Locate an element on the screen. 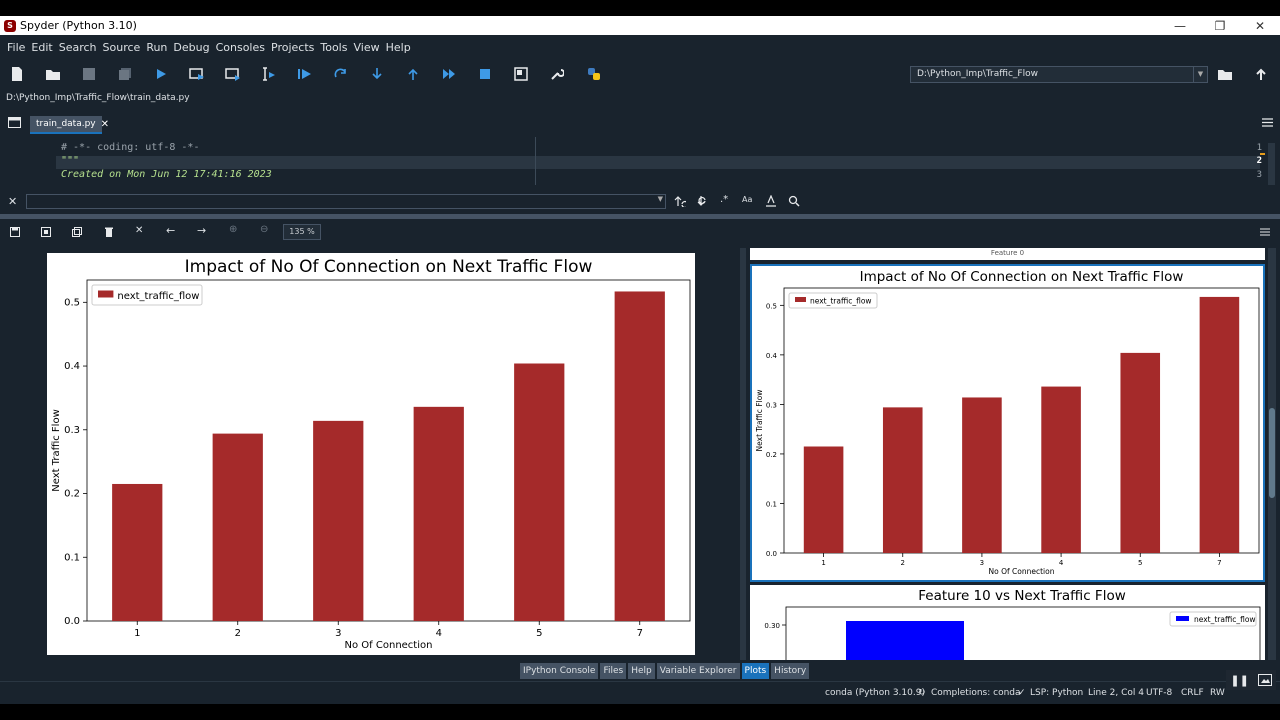 This screenshot has width=1280, height=720. find-previous-icon is located at coordinates (680, 201).